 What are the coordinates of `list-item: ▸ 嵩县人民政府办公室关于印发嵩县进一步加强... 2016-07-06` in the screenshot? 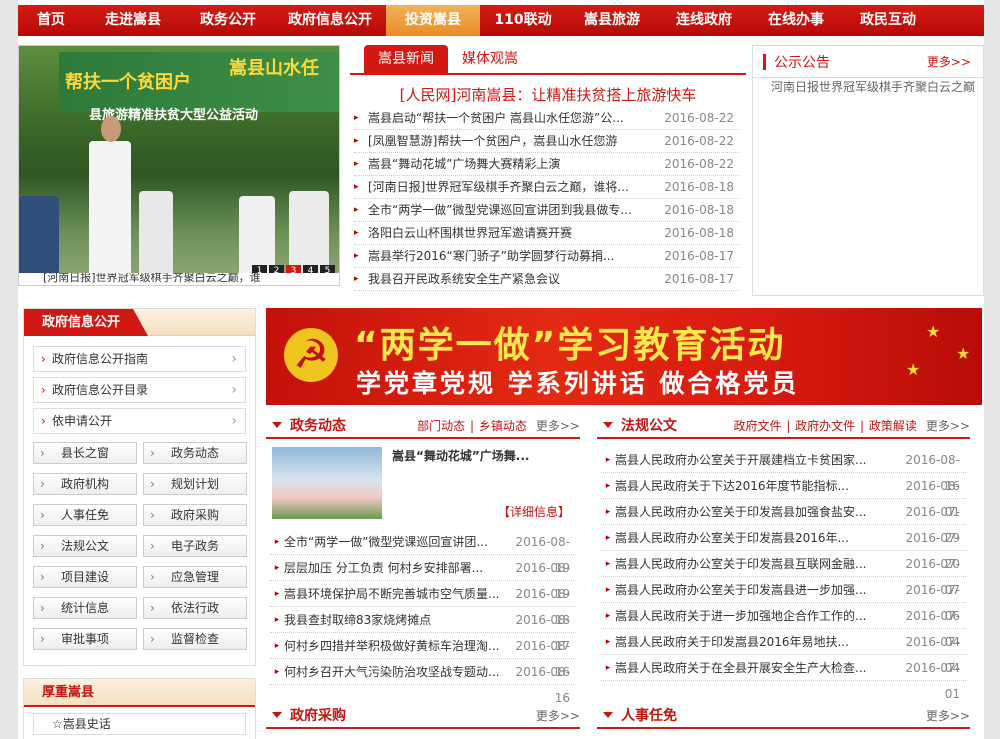 It's located at (783, 600).